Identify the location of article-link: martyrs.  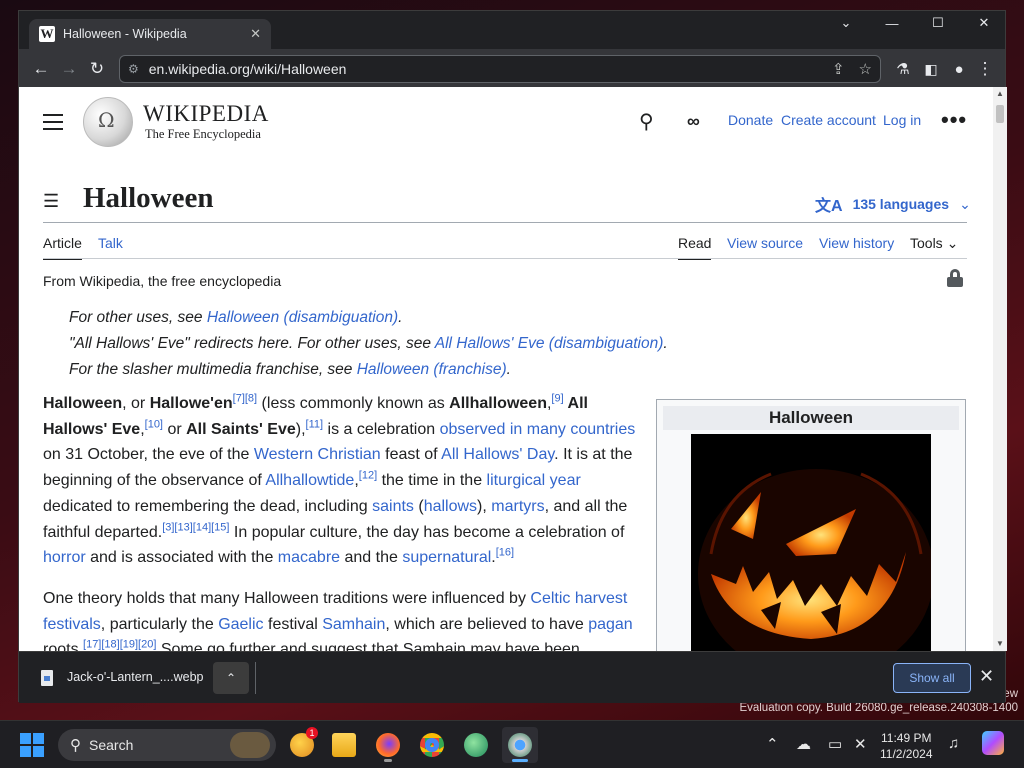
(517, 506).